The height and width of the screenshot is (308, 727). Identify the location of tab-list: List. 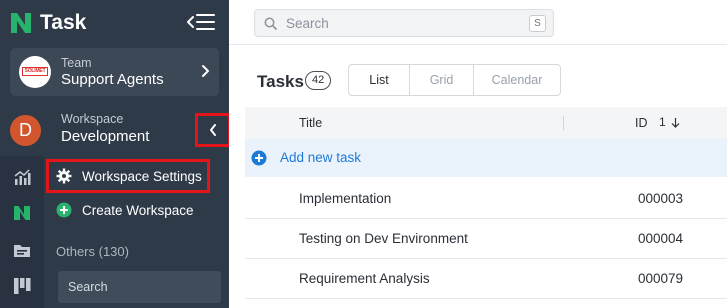
(379, 80).